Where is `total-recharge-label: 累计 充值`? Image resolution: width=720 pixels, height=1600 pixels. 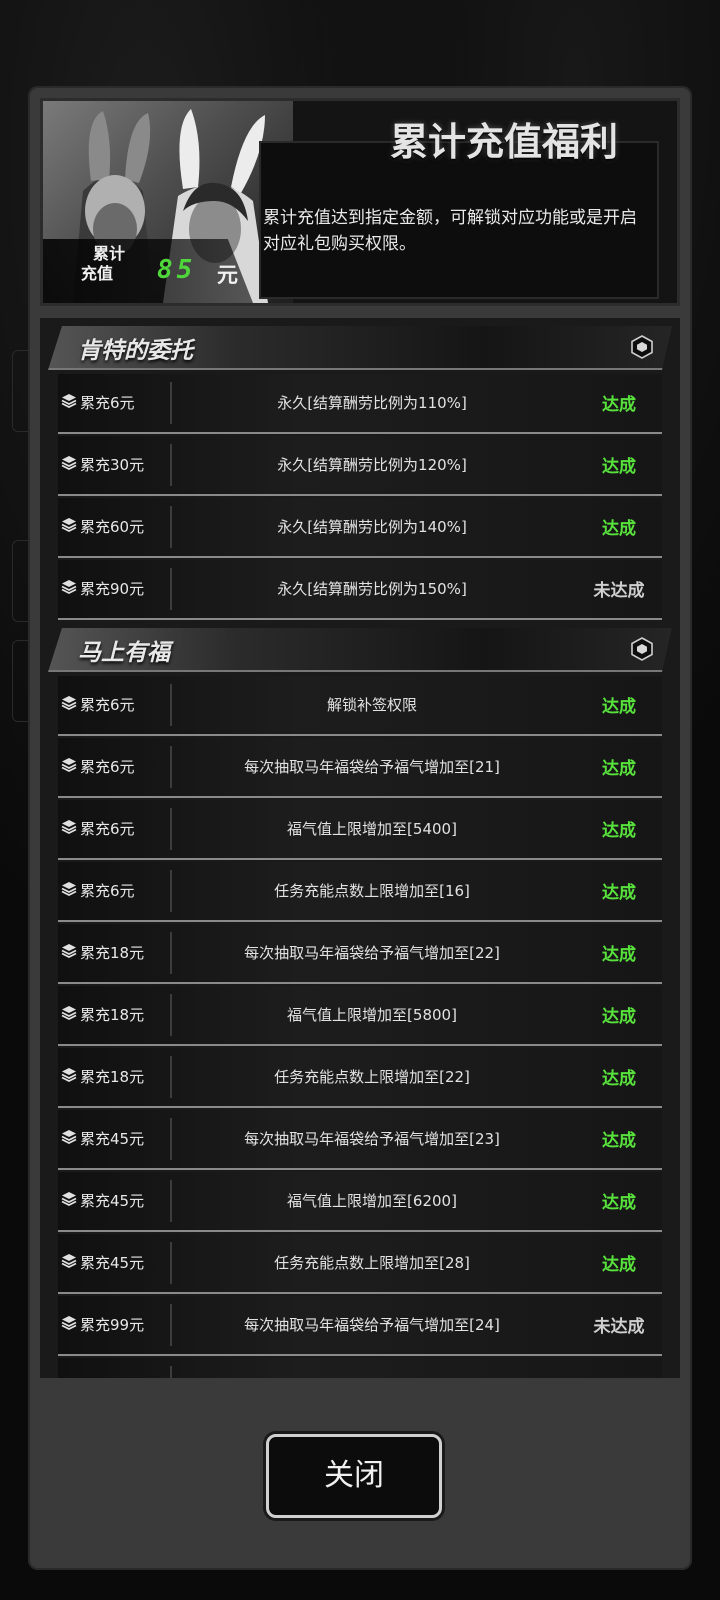
total-recharge-label: 累计 充值 is located at coordinates (109, 265).